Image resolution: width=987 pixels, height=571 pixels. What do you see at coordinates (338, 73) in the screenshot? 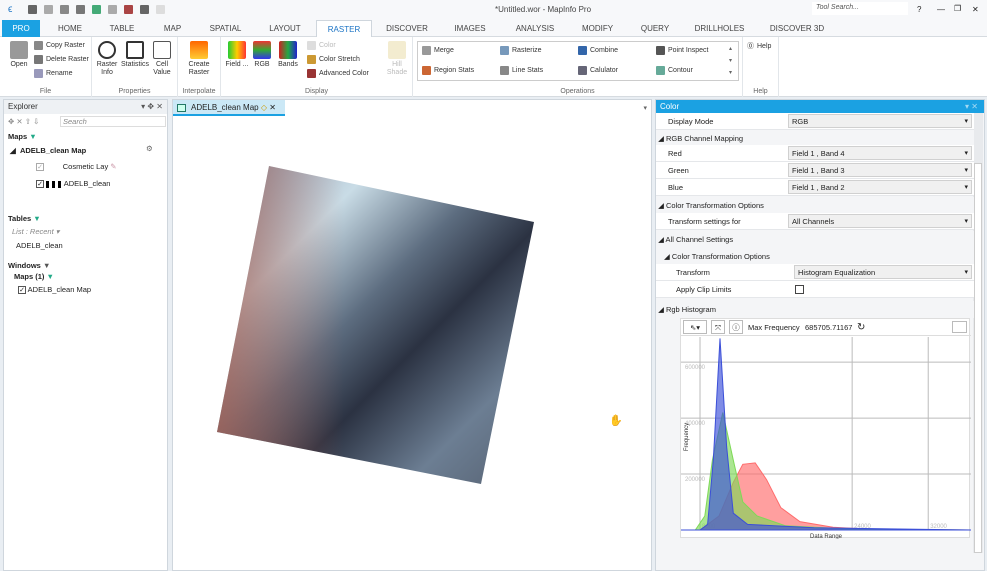
I see `advanced-color-button: Advanced Color` at bounding box center [338, 73].